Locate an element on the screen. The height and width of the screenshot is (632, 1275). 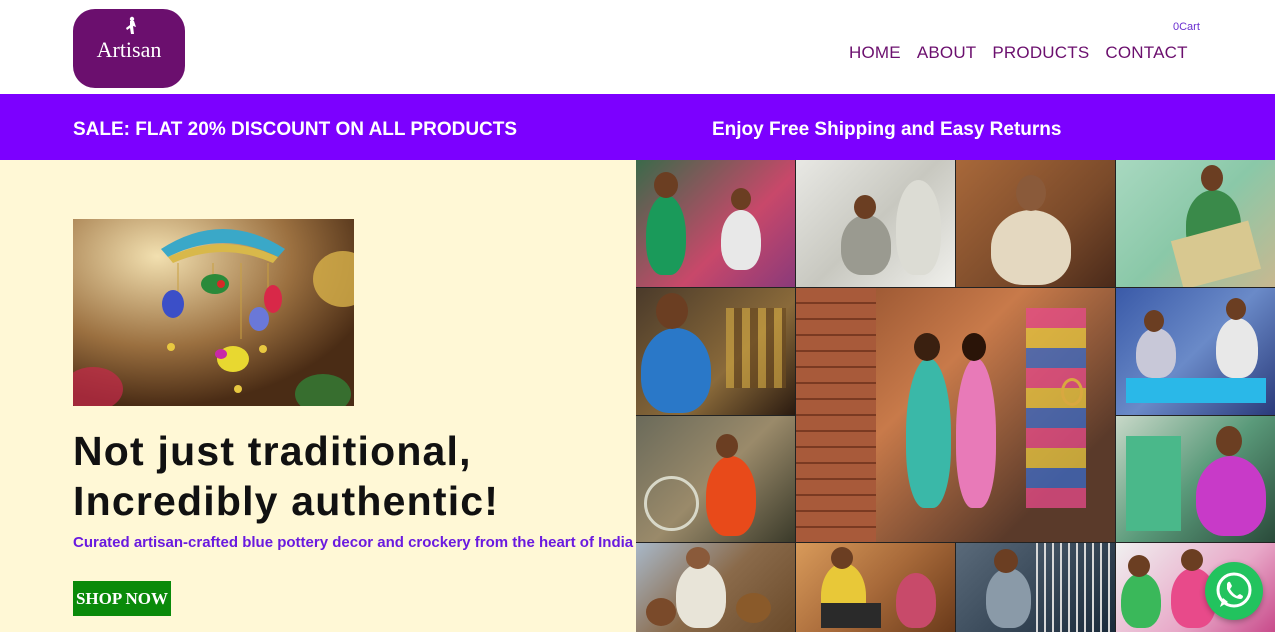
hero-product-image is located at coordinates (213, 312).